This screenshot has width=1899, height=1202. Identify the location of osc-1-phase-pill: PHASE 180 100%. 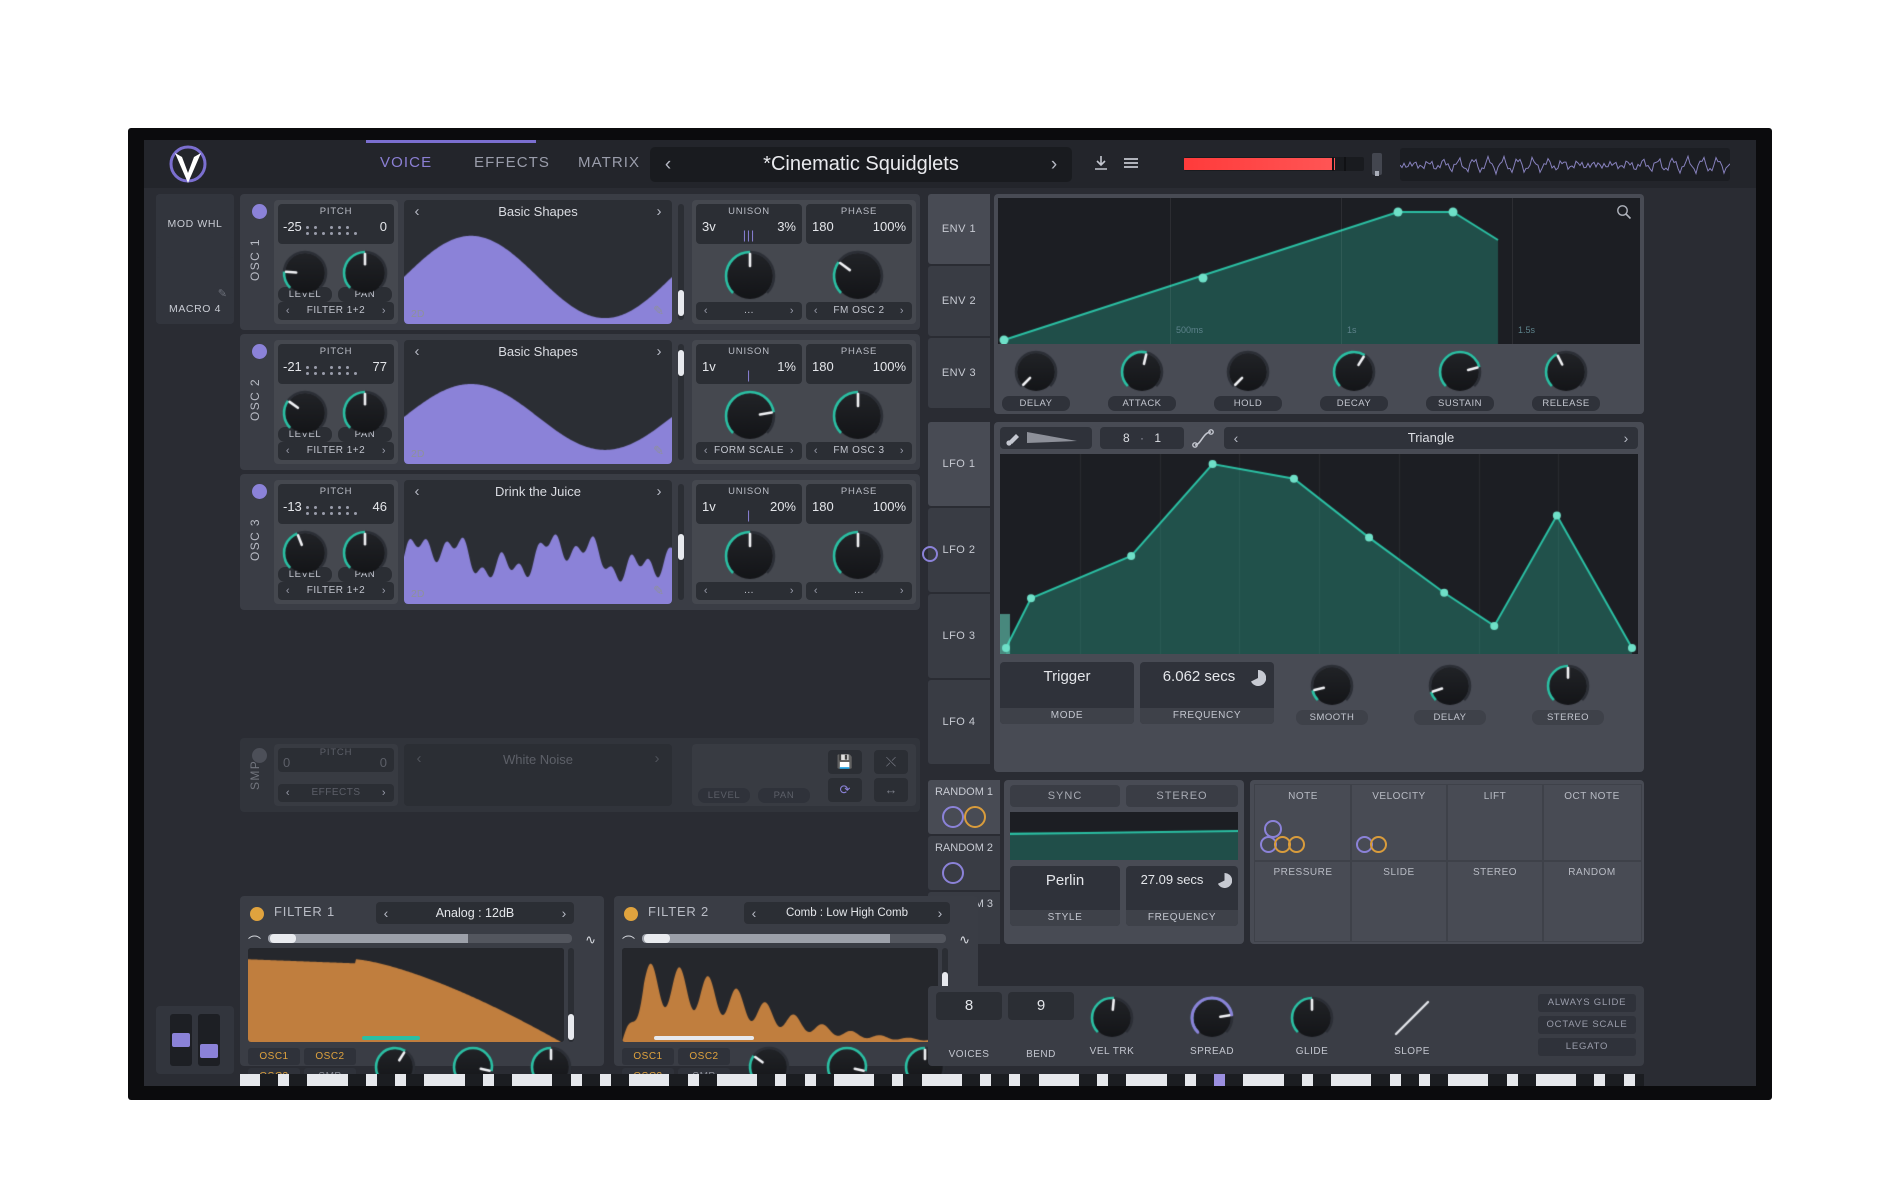
(859, 224).